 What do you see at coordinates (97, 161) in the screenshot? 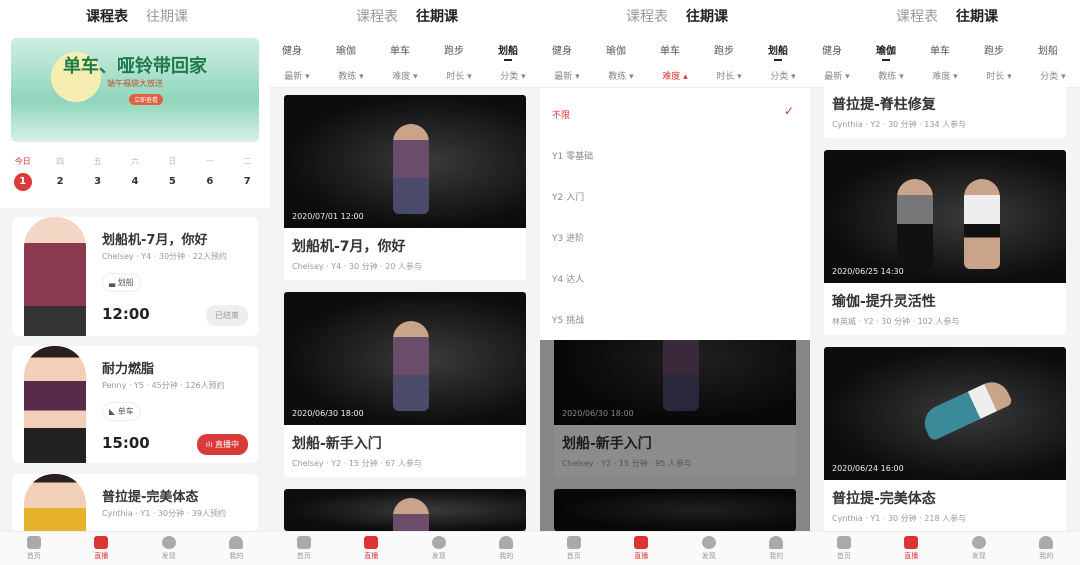
I see `weekday-label: 五` at bounding box center [97, 161].